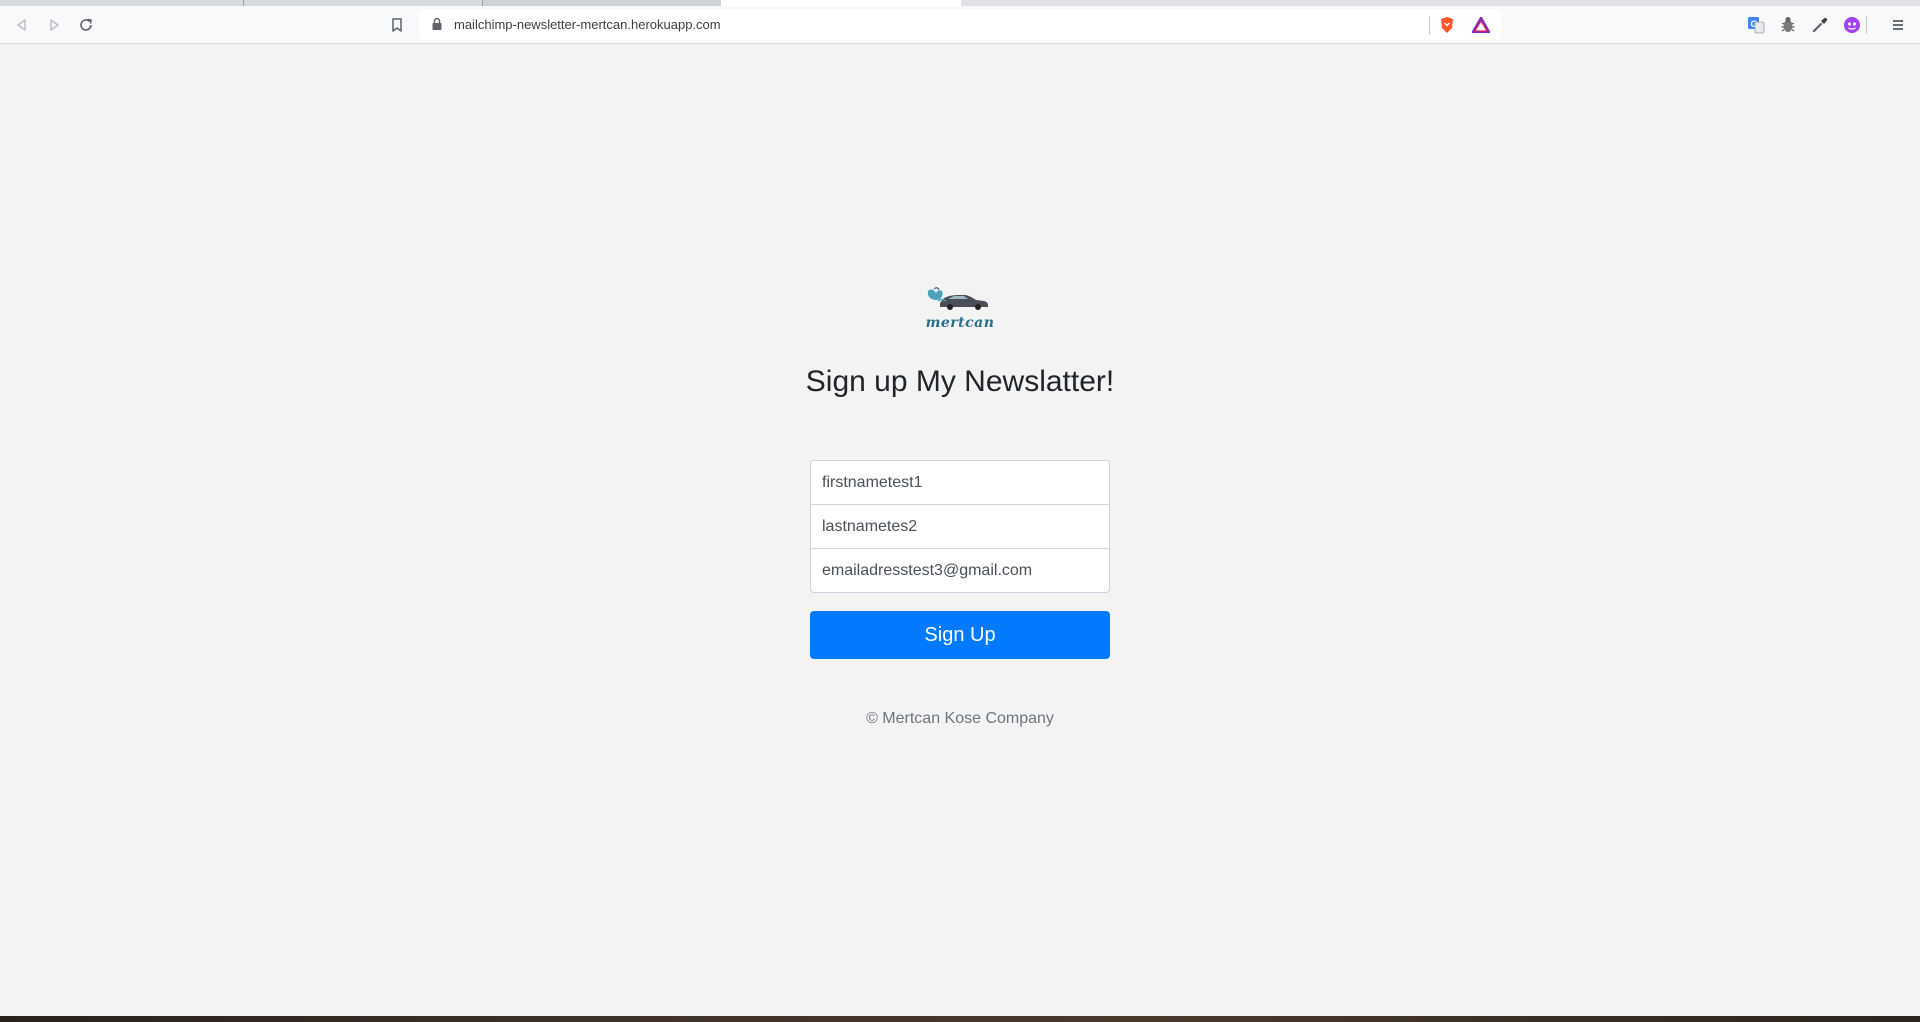 The width and height of the screenshot is (1920, 1022). Describe the element at coordinates (960, 635) in the screenshot. I see `sign-up-button: Sign Up` at that location.